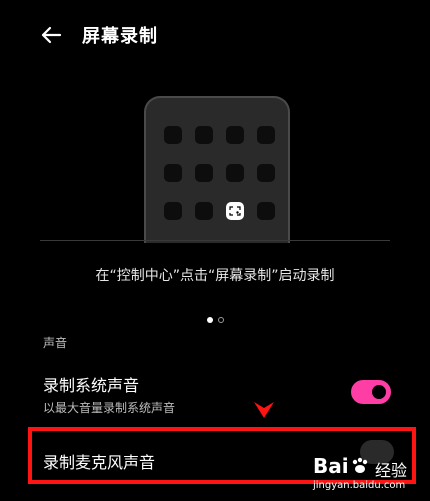 This screenshot has height=501, width=430. What do you see at coordinates (109, 408) in the screenshot?
I see `setting-subtitle: 以最大音量录制系统声音` at bounding box center [109, 408].